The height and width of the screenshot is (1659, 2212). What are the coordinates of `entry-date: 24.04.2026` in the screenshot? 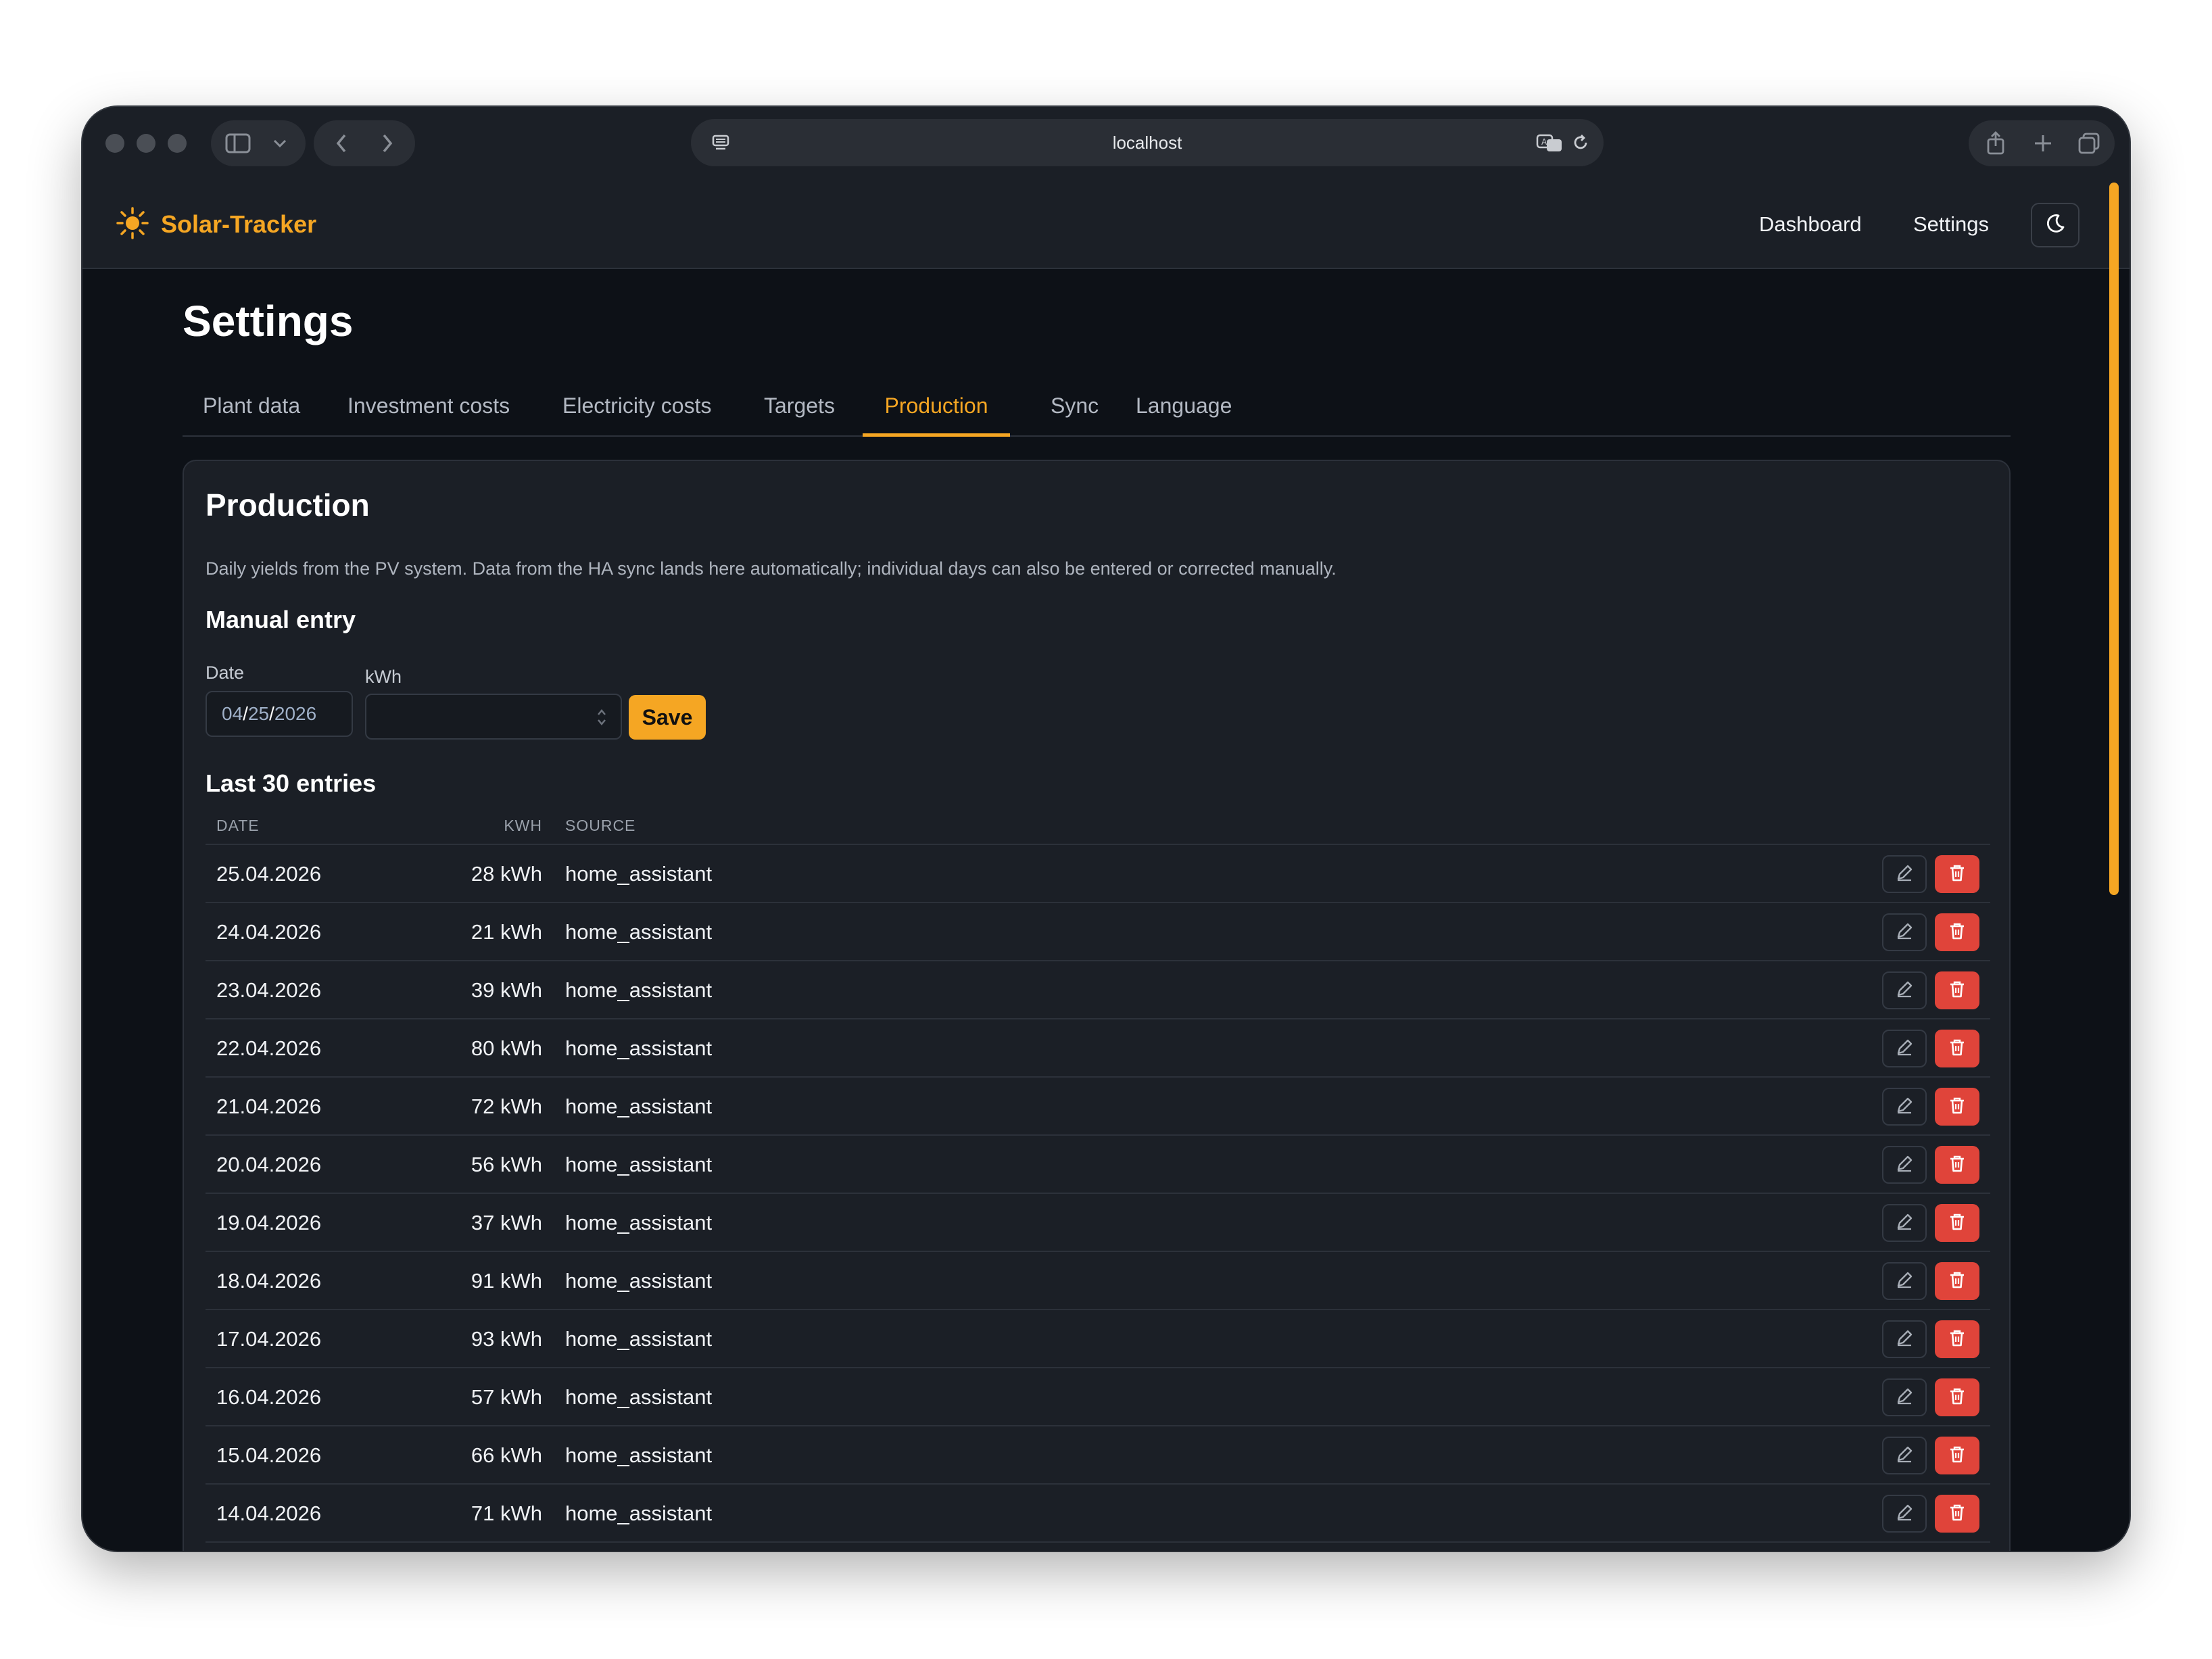 It's located at (269, 932).